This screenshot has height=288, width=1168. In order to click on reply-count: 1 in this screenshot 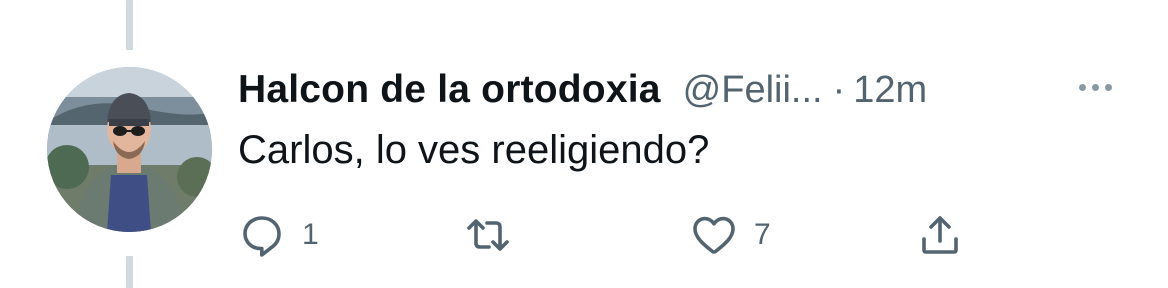, I will do `click(310, 234)`.